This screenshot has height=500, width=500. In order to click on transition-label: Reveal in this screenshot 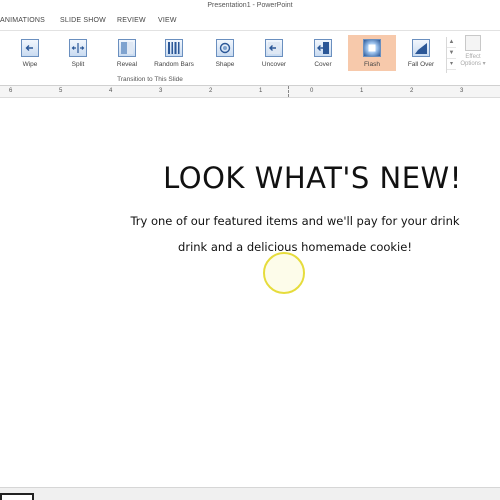, I will do `click(127, 64)`.